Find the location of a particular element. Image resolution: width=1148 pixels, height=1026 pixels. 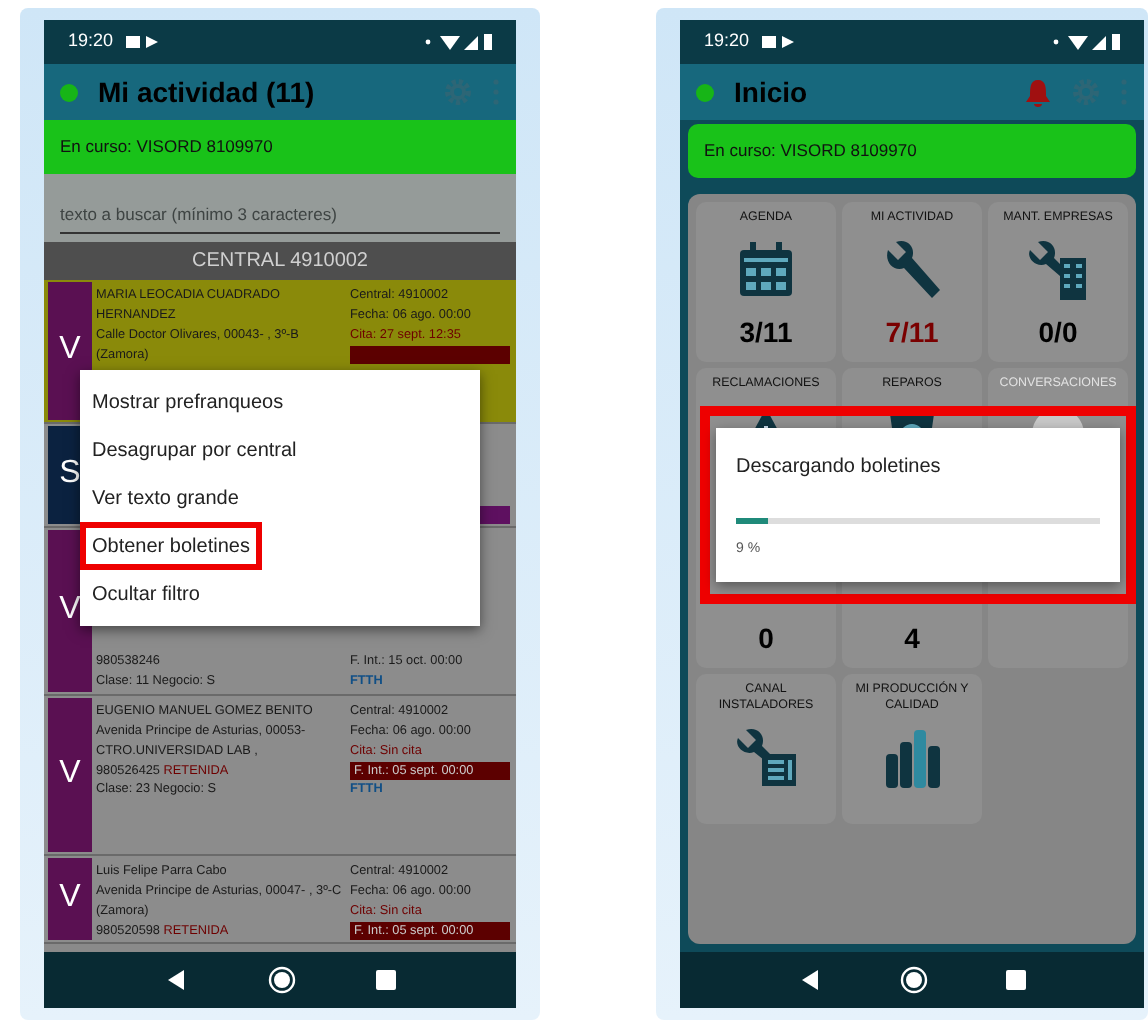

screen-title: Inicio is located at coordinates (772, 92).